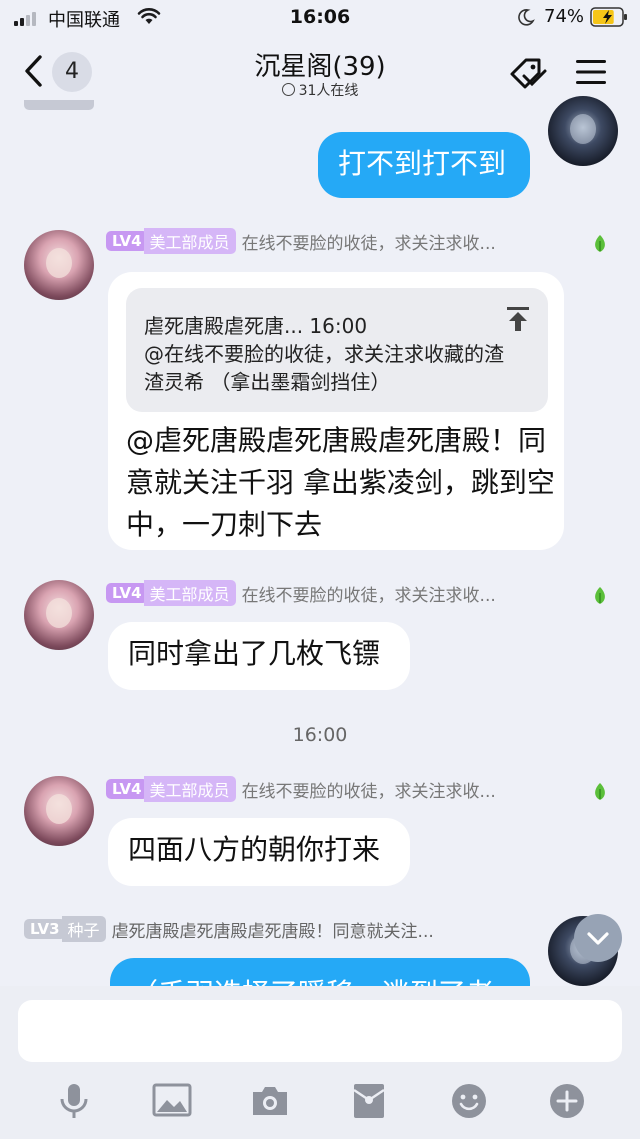  Describe the element at coordinates (83, 929) in the screenshot. I see `role-badge: 种子` at that location.